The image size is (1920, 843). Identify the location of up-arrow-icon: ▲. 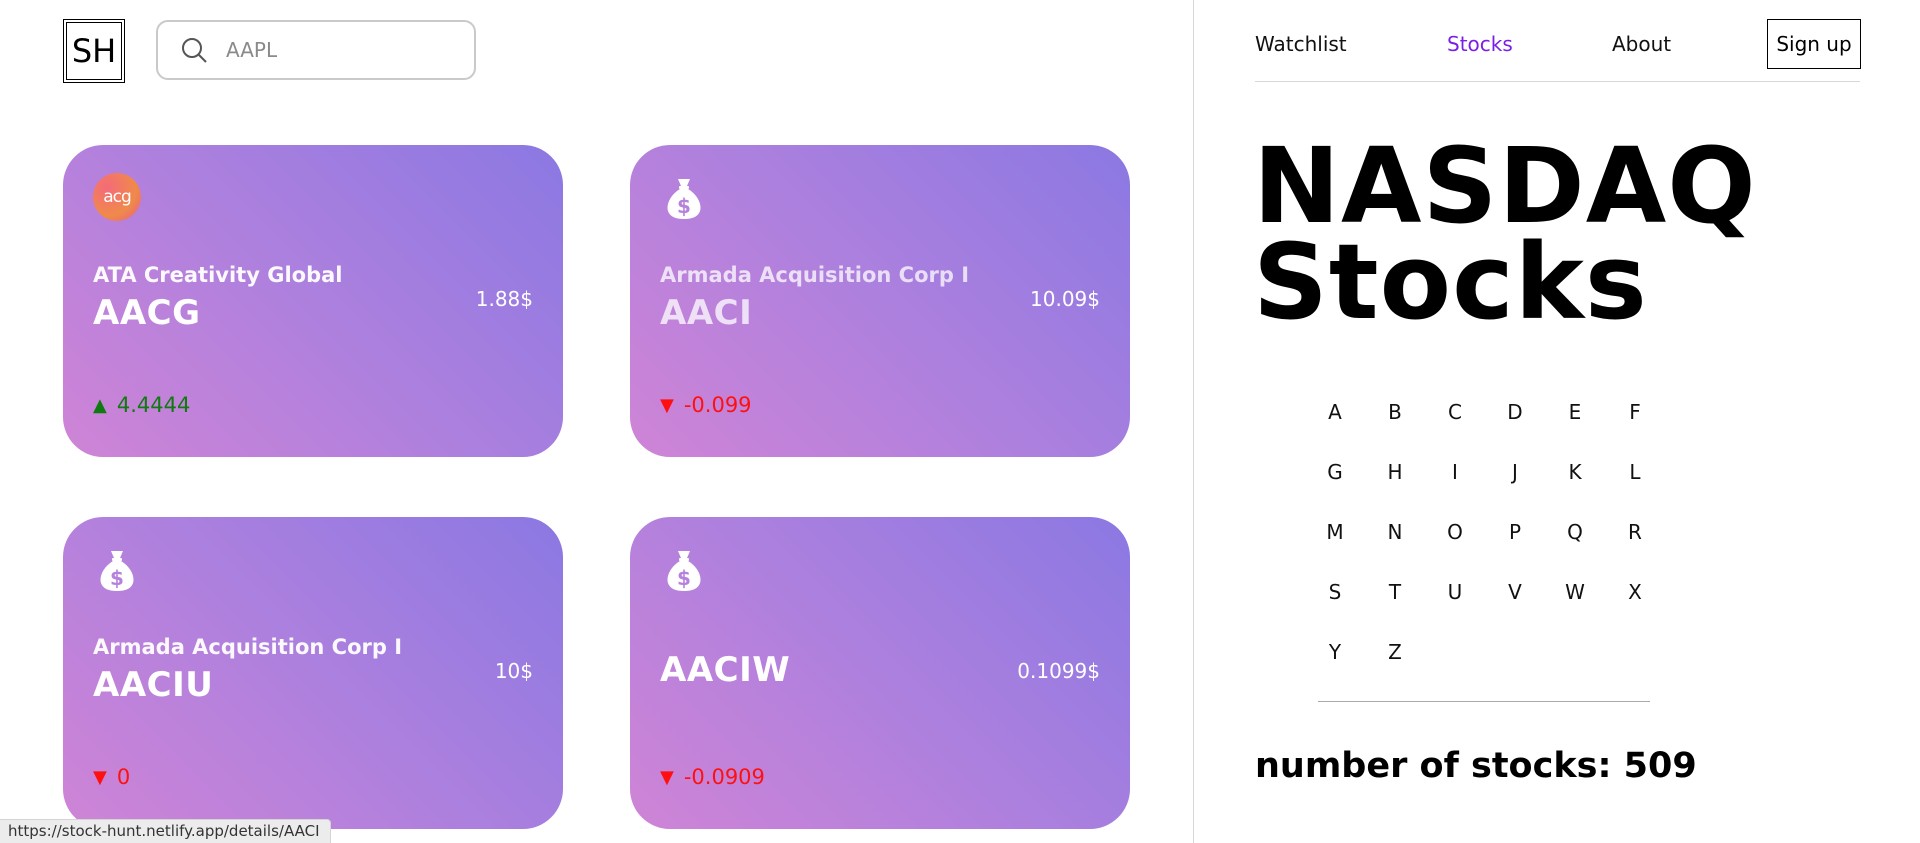
(100, 405).